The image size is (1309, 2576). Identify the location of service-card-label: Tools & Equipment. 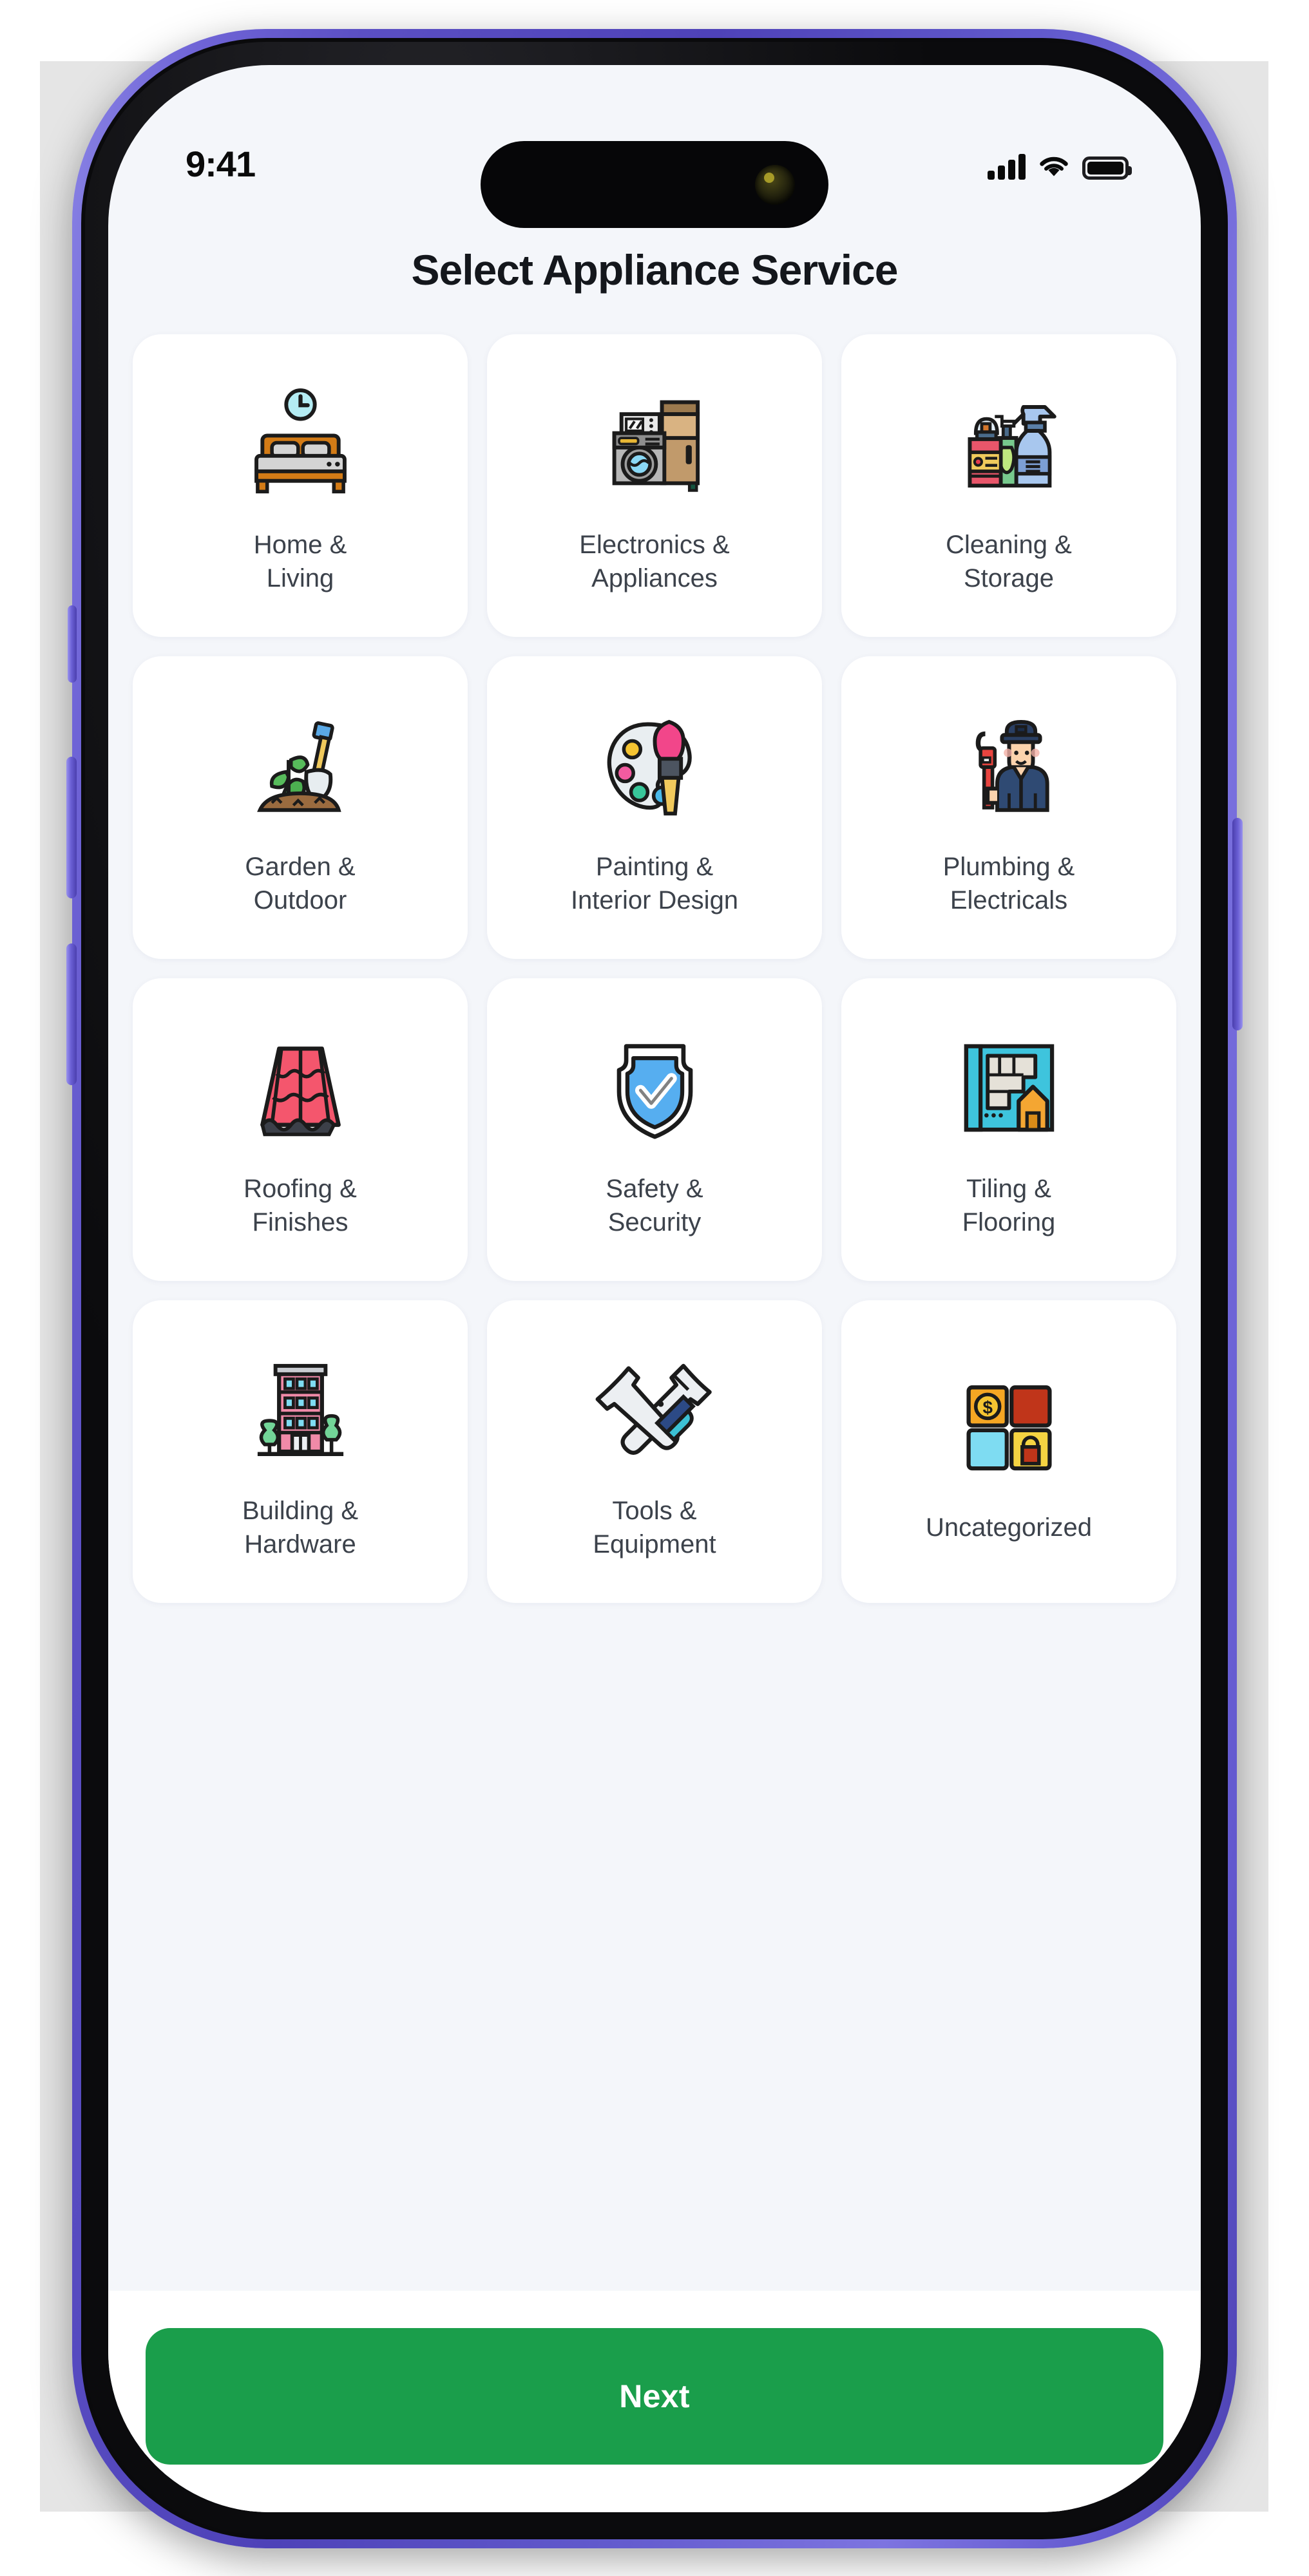
(654, 1527).